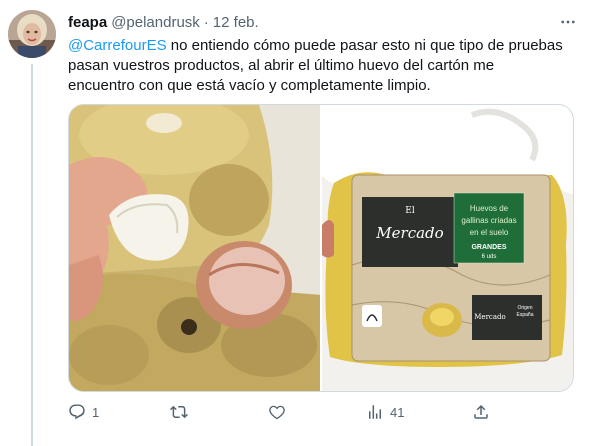  I want to click on tweet-actions: 1 41, so click(280, 412).